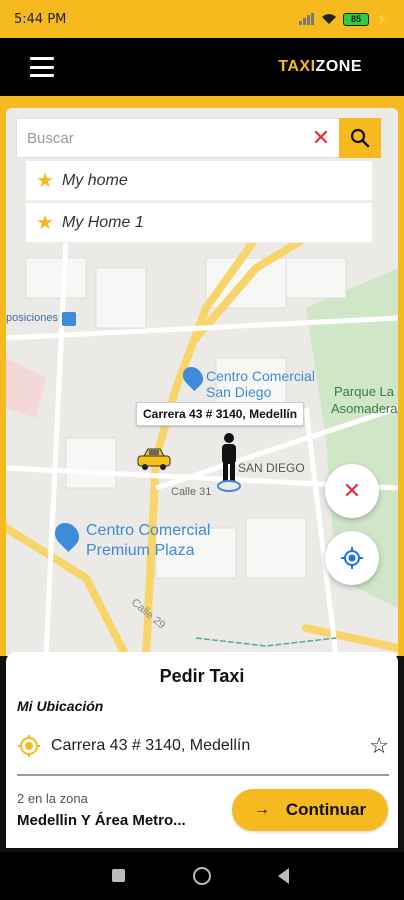 Image resolution: width=404 pixels, height=900 pixels. Describe the element at coordinates (69, 319) in the screenshot. I see `bus-stop-icon` at that location.